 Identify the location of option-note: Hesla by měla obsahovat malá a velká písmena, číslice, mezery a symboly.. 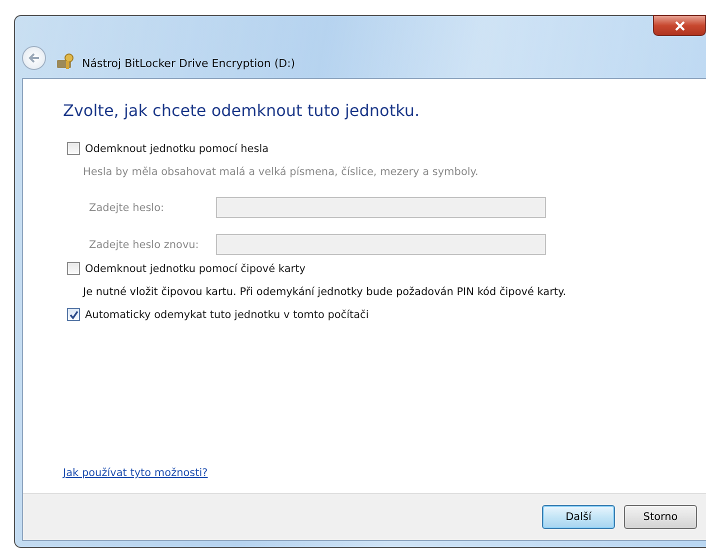
(281, 172).